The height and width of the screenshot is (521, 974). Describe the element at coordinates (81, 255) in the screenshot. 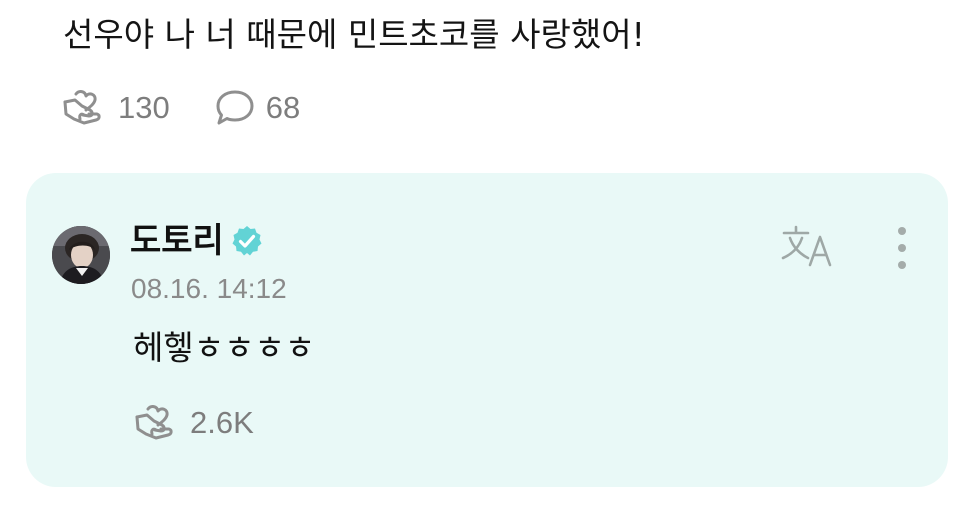

I see `avatar` at that location.